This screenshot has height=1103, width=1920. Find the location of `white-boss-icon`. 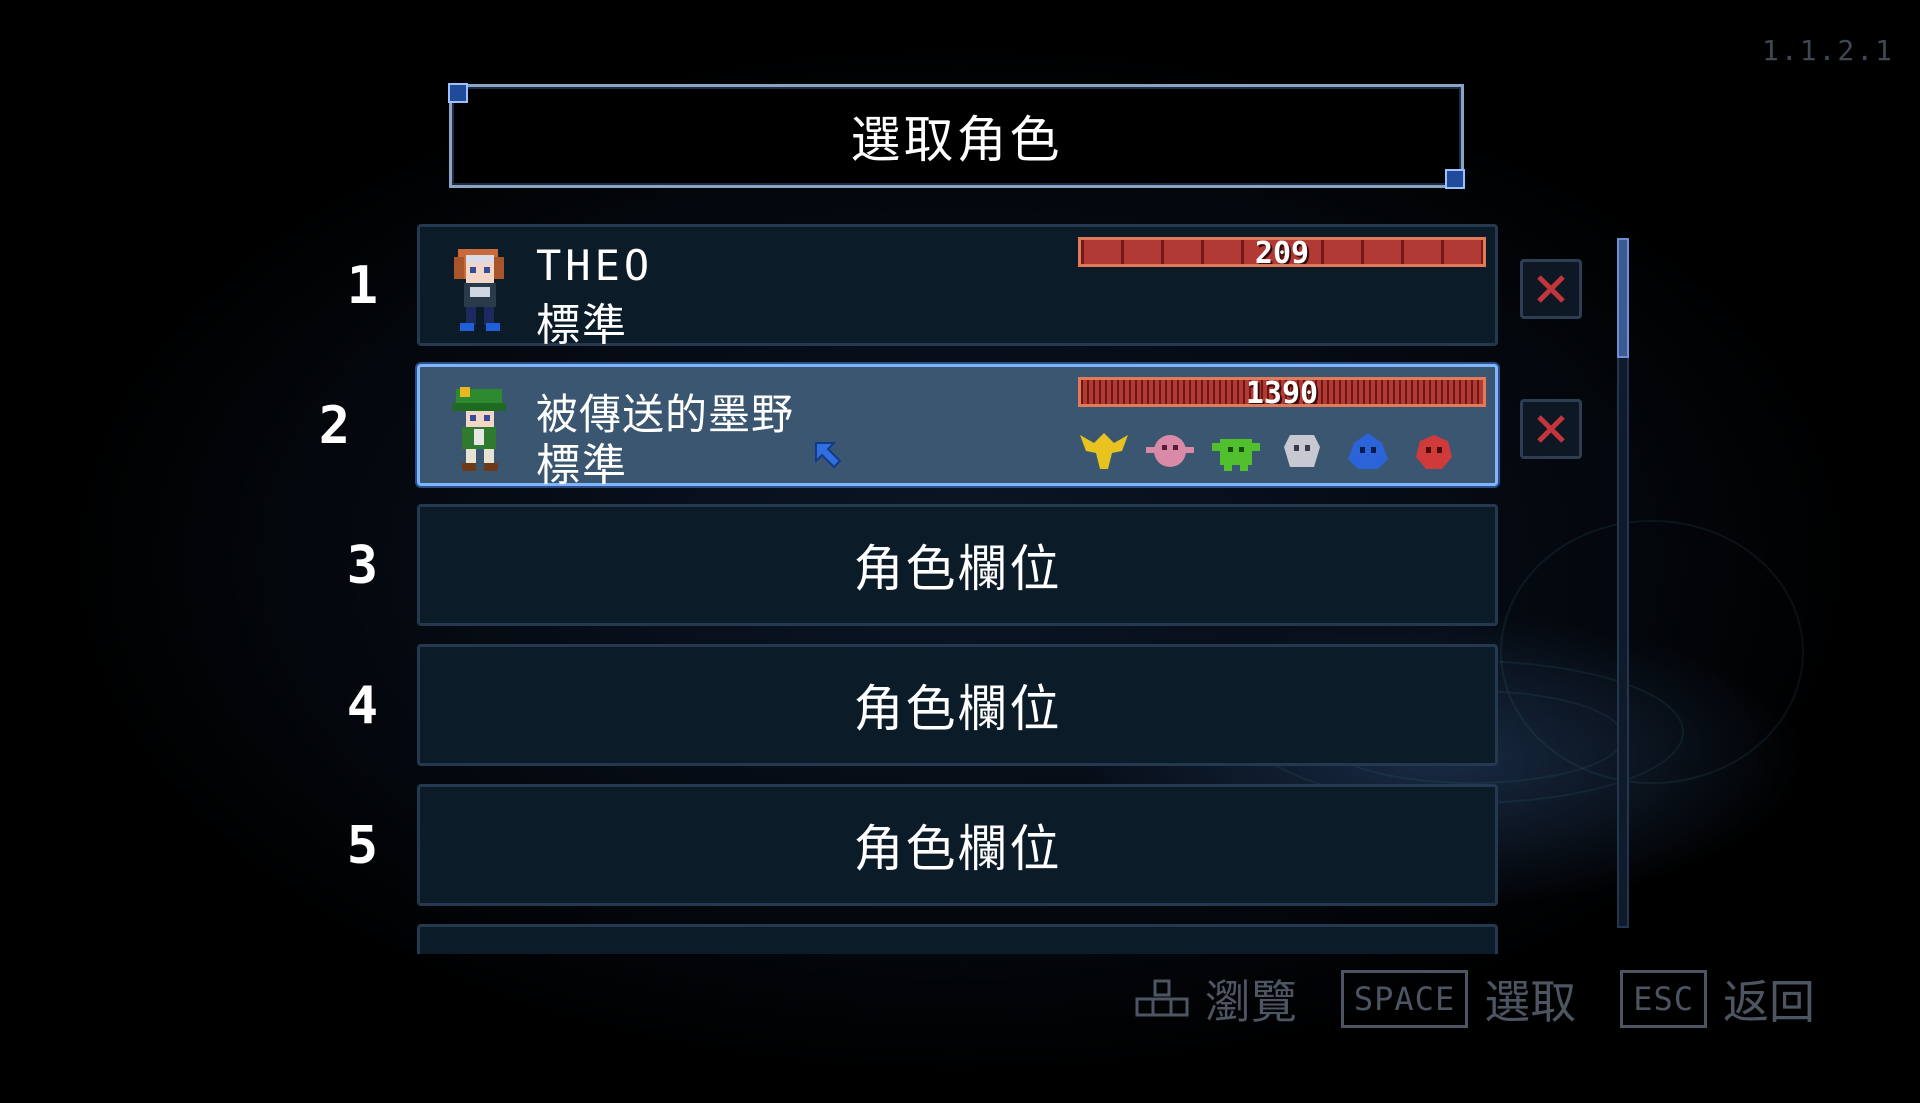

white-boss-icon is located at coordinates (1302, 451).